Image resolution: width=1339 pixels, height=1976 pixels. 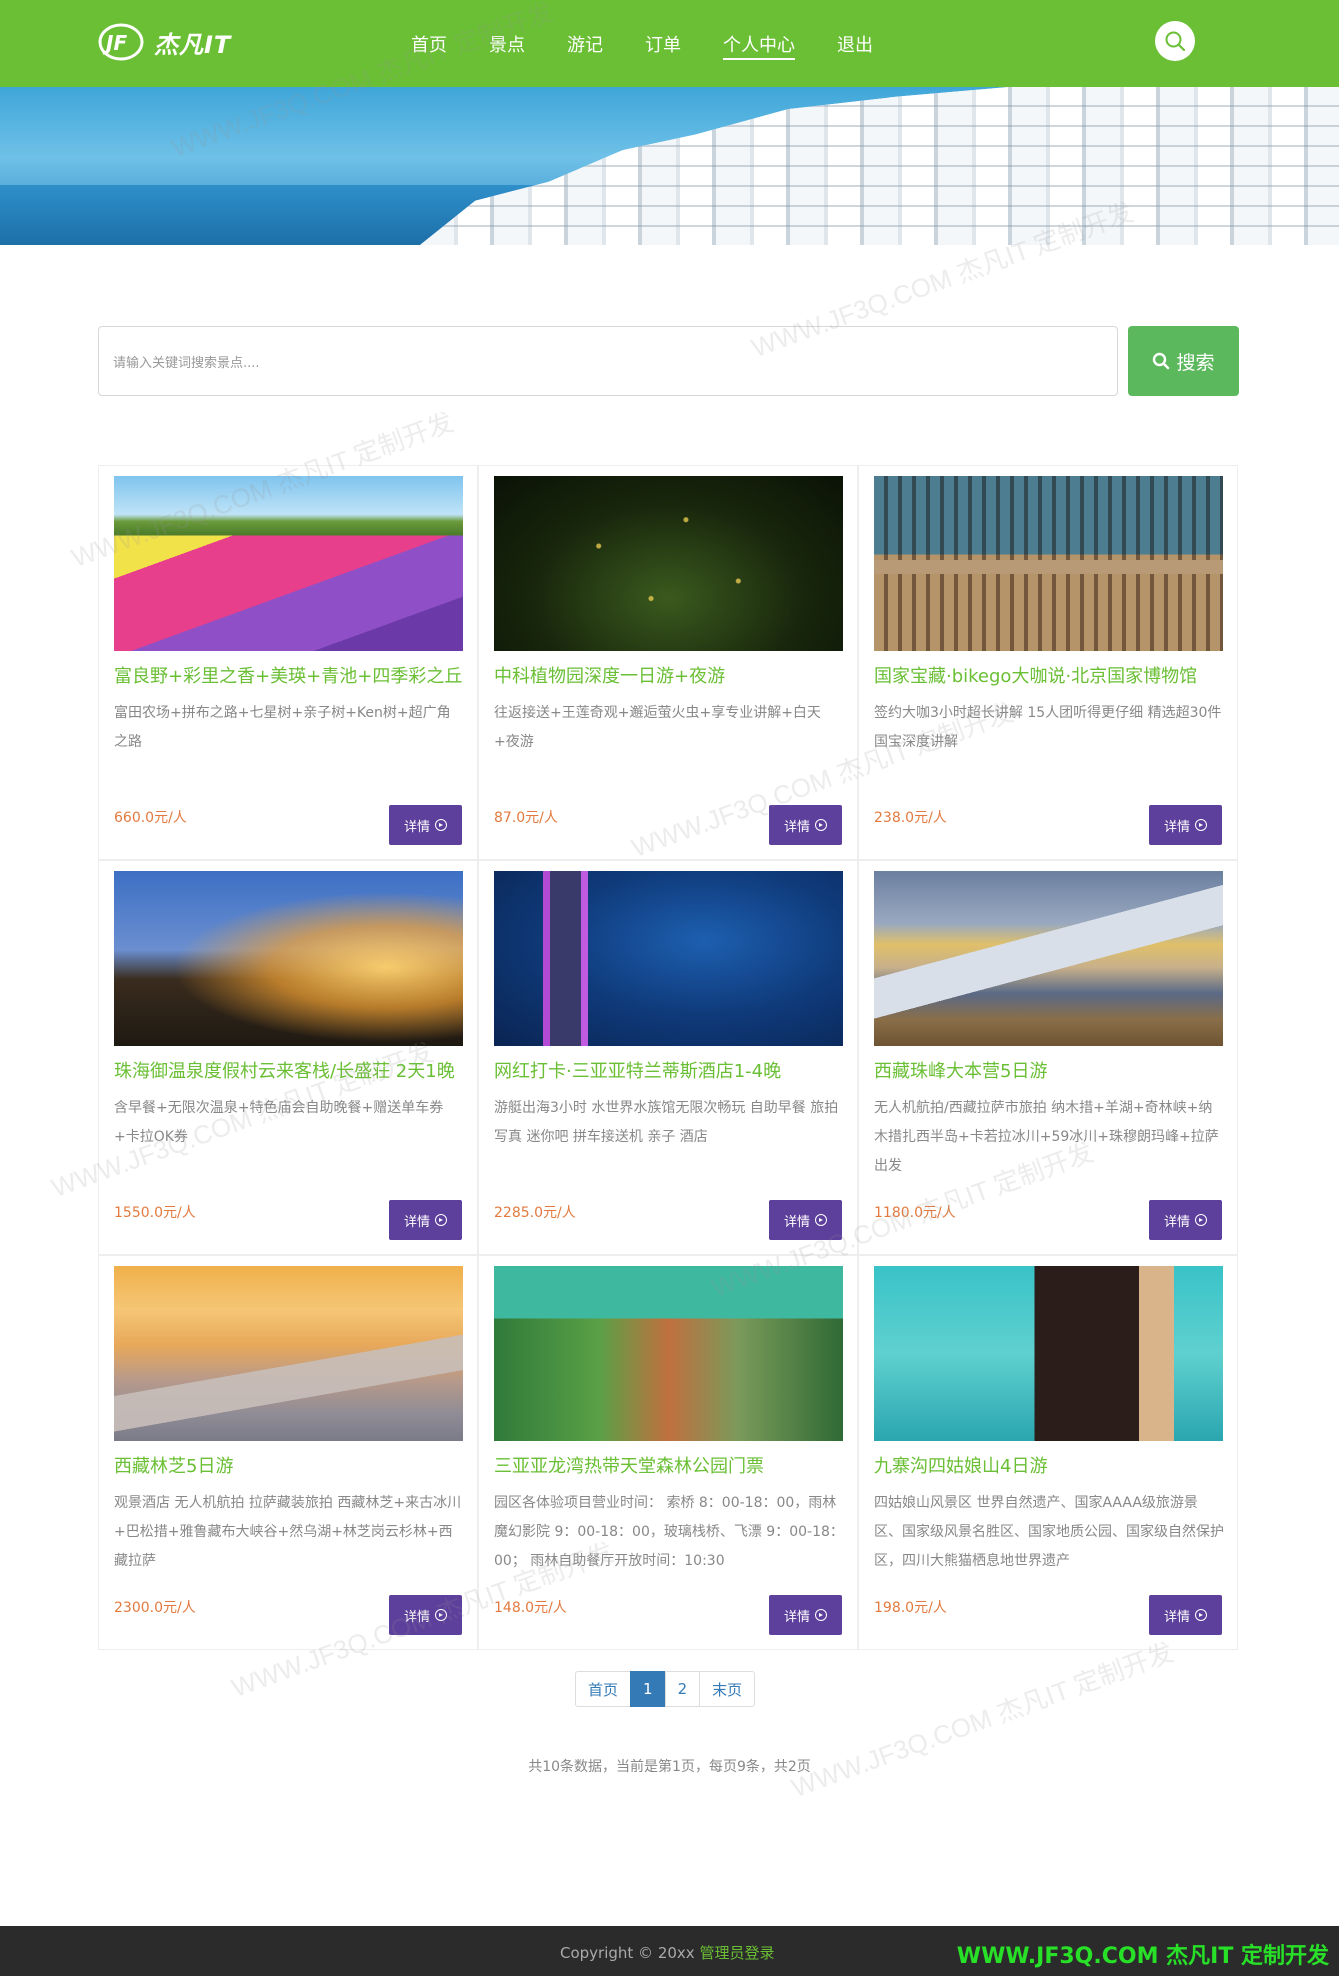 What do you see at coordinates (627, 1953) in the screenshot?
I see `copyright-text: Copyright © 20xx` at bounding box center [627, 1953].